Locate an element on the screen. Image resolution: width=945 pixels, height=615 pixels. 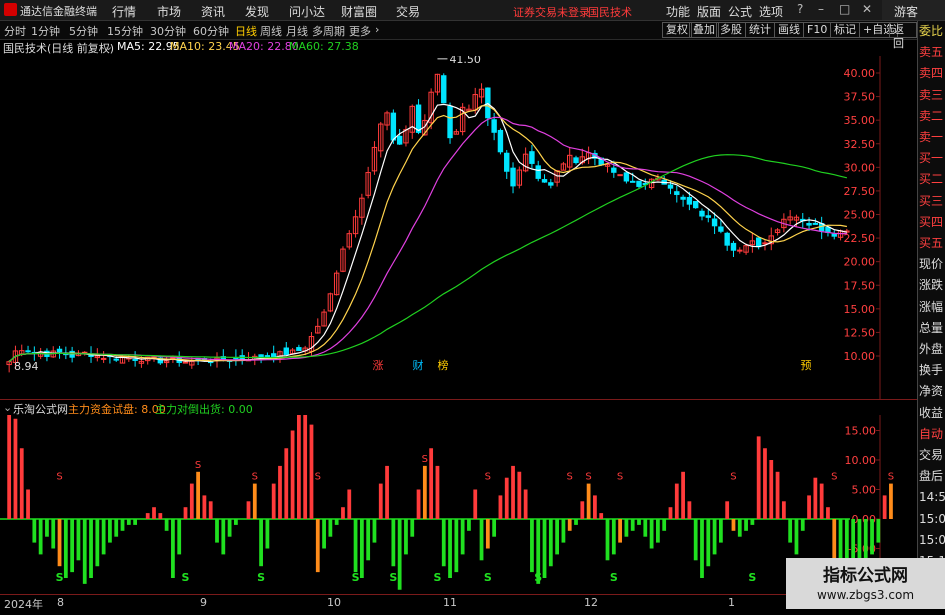
minimize-icon: – is located at coordinates (821, 9).